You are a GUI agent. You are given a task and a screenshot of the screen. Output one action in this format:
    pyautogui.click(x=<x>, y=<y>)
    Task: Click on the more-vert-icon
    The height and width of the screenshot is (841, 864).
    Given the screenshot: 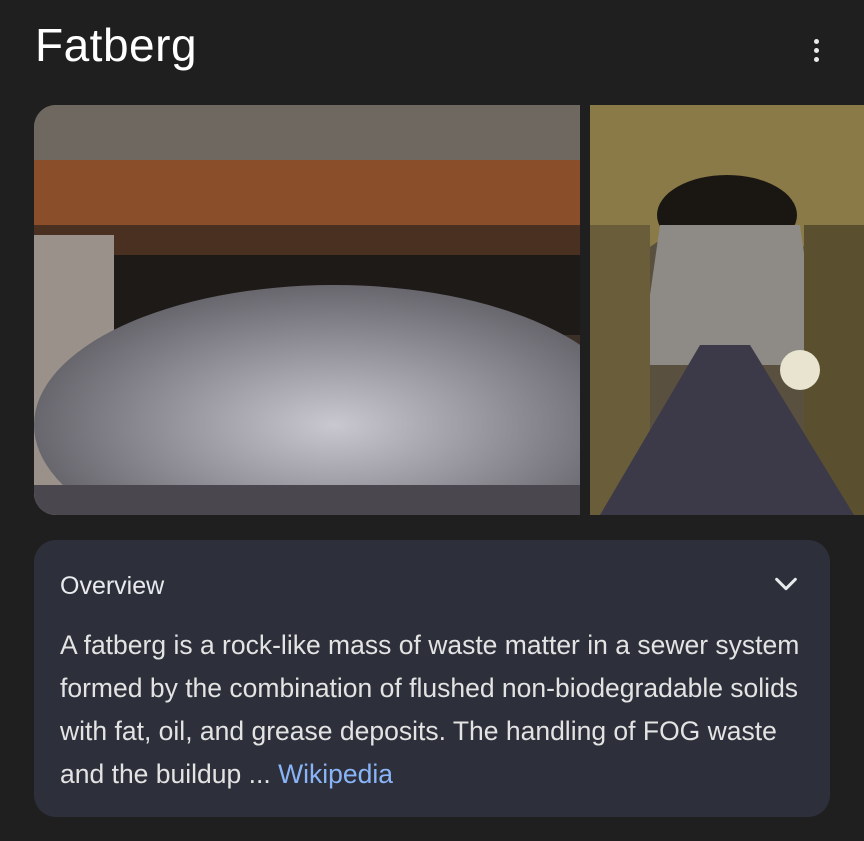 What is the action you would take?
    pyautogui.click(x=816, y=41)
    